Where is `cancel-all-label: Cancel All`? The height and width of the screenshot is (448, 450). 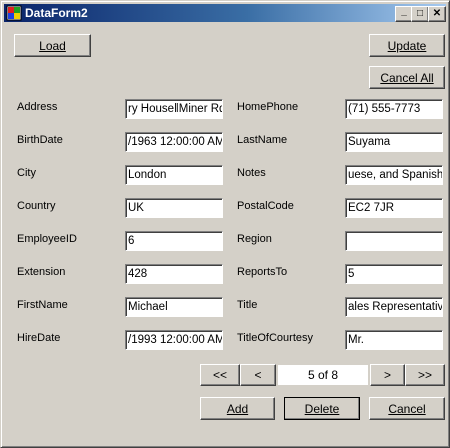
cancel-all-label: Cancel All is located at coordinates (407, 77).